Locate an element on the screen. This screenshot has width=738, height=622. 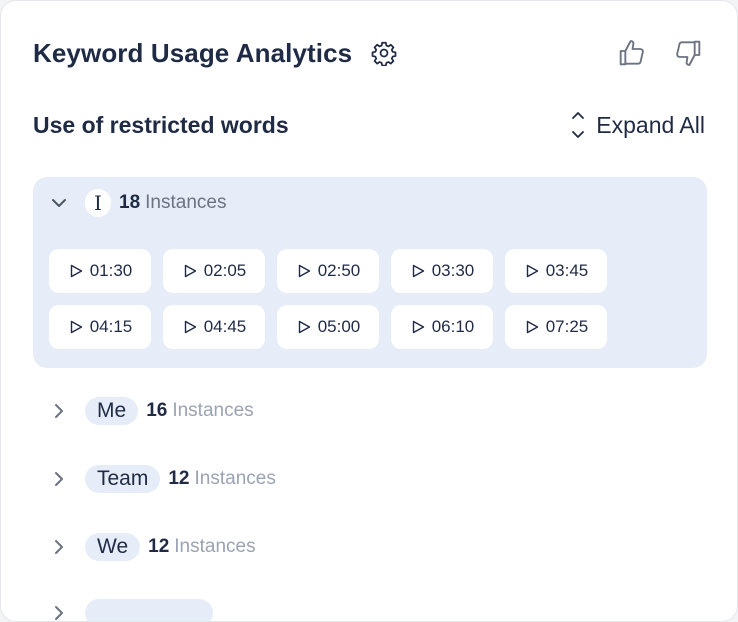
timestamp-label: 05:00 is located at coordinates (339, 326).